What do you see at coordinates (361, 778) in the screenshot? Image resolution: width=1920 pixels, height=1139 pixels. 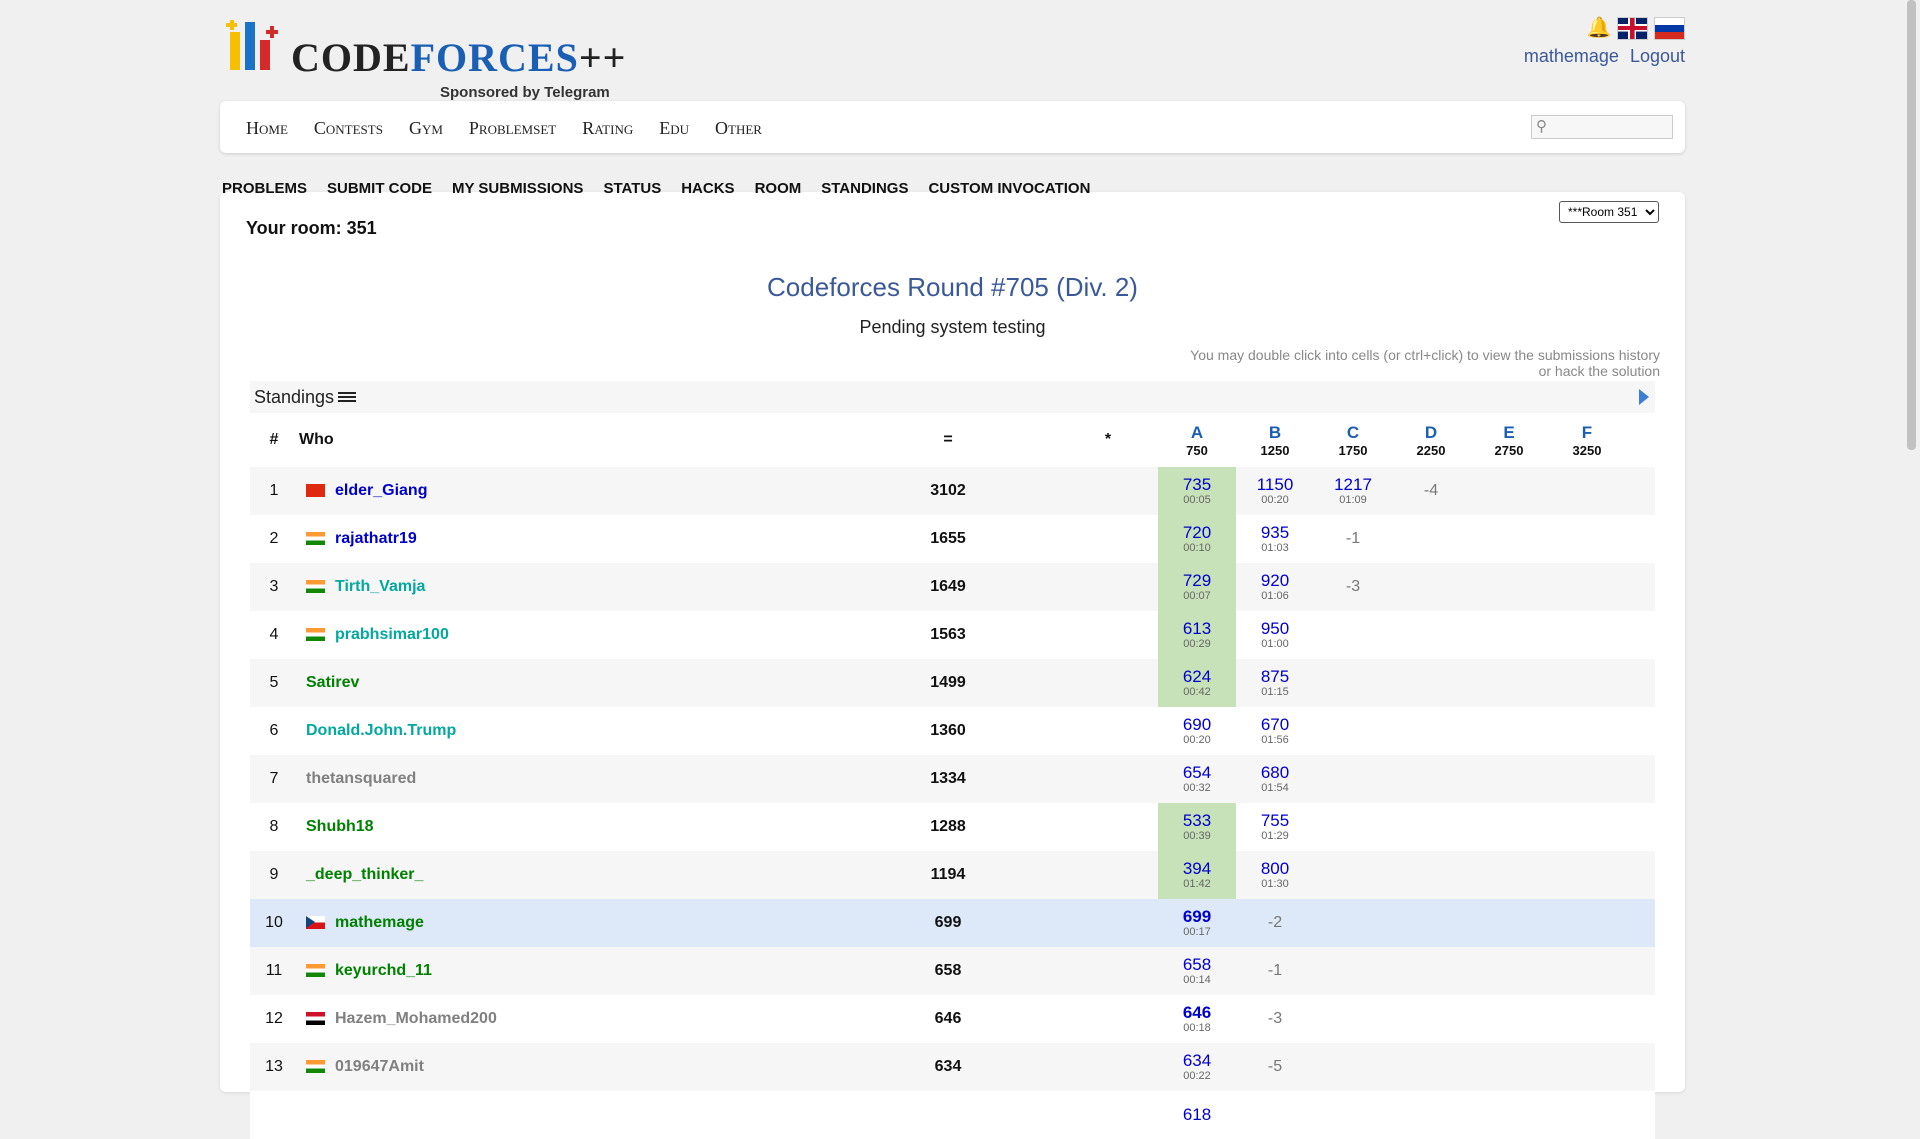 I see `participant-handle: thetansquared` at bounding box center [361, 778].